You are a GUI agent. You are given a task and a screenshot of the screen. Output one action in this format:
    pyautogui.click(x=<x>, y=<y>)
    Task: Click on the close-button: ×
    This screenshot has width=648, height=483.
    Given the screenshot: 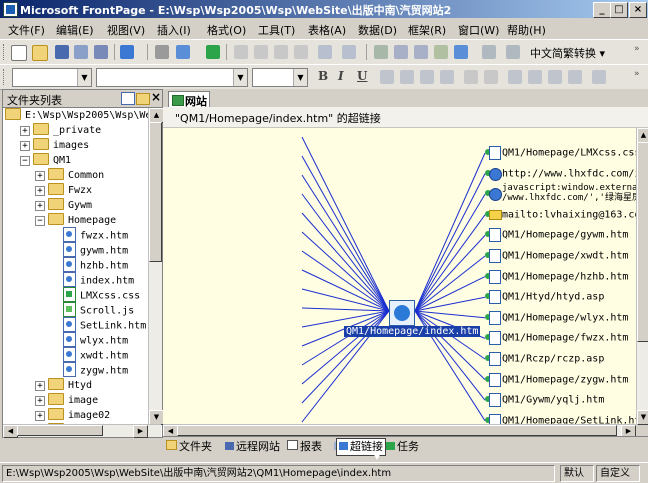 What is the action you would take?
    pyautogui.click(x=638, y=10)
    